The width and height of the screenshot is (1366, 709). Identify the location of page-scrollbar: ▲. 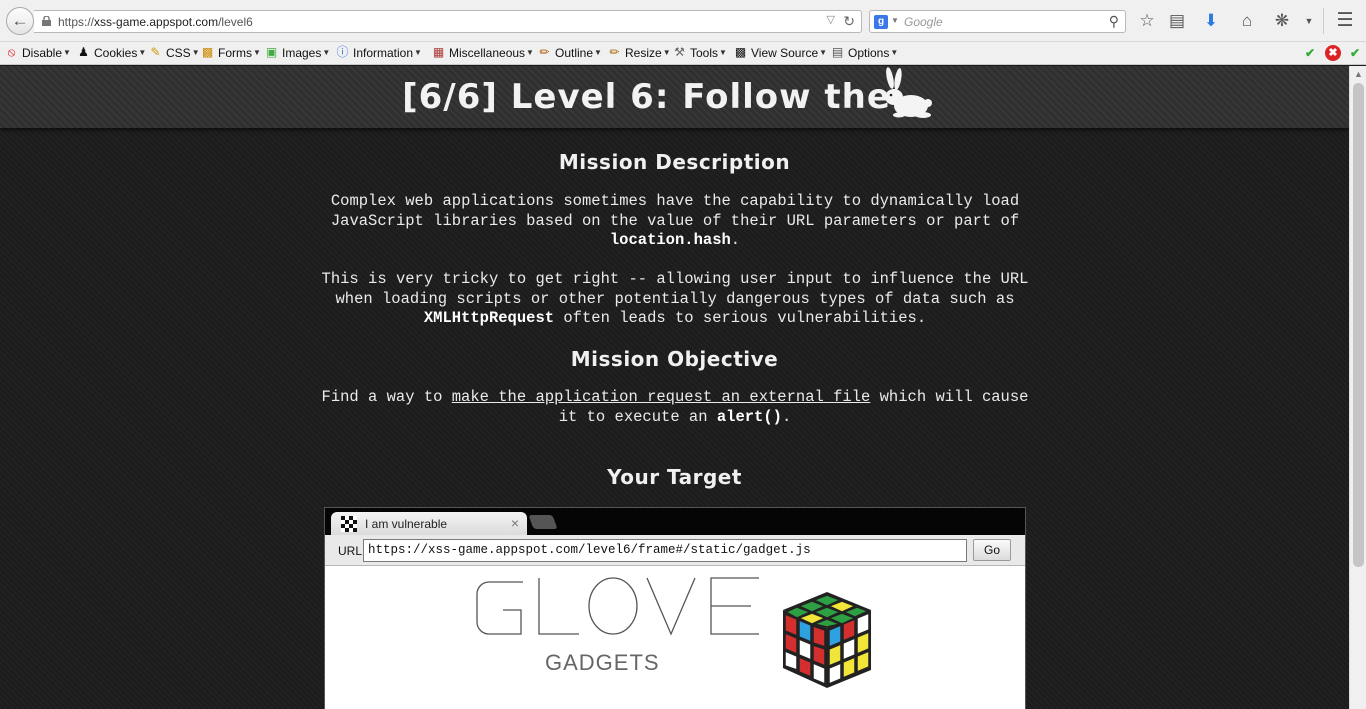
(1357, 387).